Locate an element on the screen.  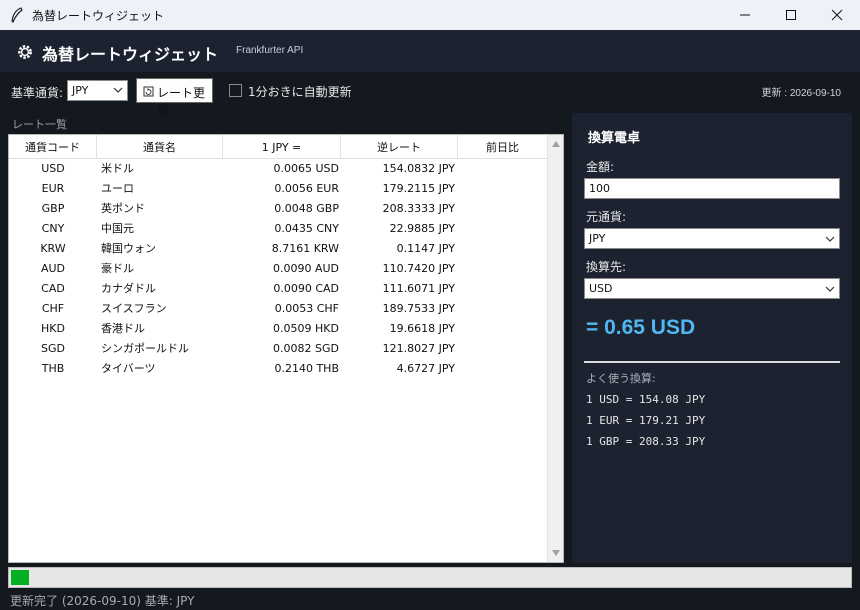
last-updated-label: 更新 : 2026-09-10 is located at coordinates (801, 93).